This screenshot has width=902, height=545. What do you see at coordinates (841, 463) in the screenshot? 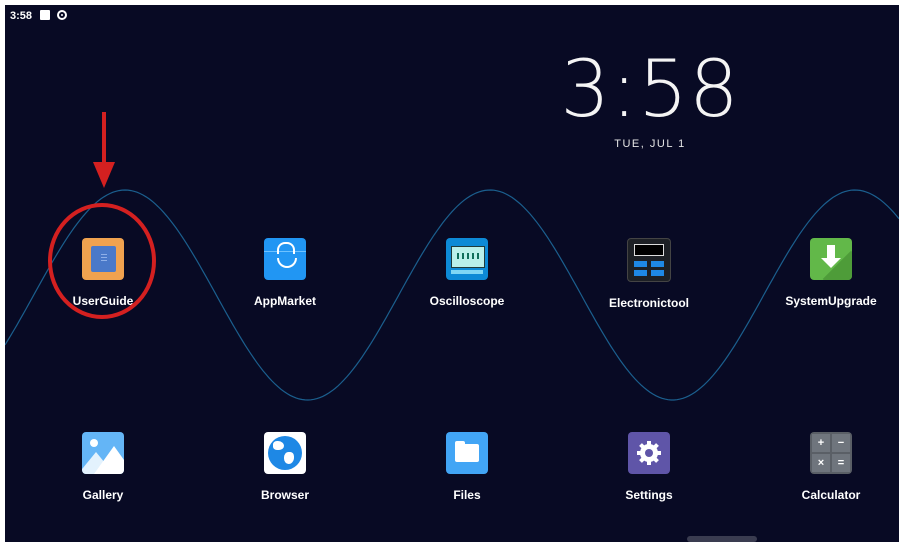
I see `calc-equals: =` at bounding box center [841, 463].